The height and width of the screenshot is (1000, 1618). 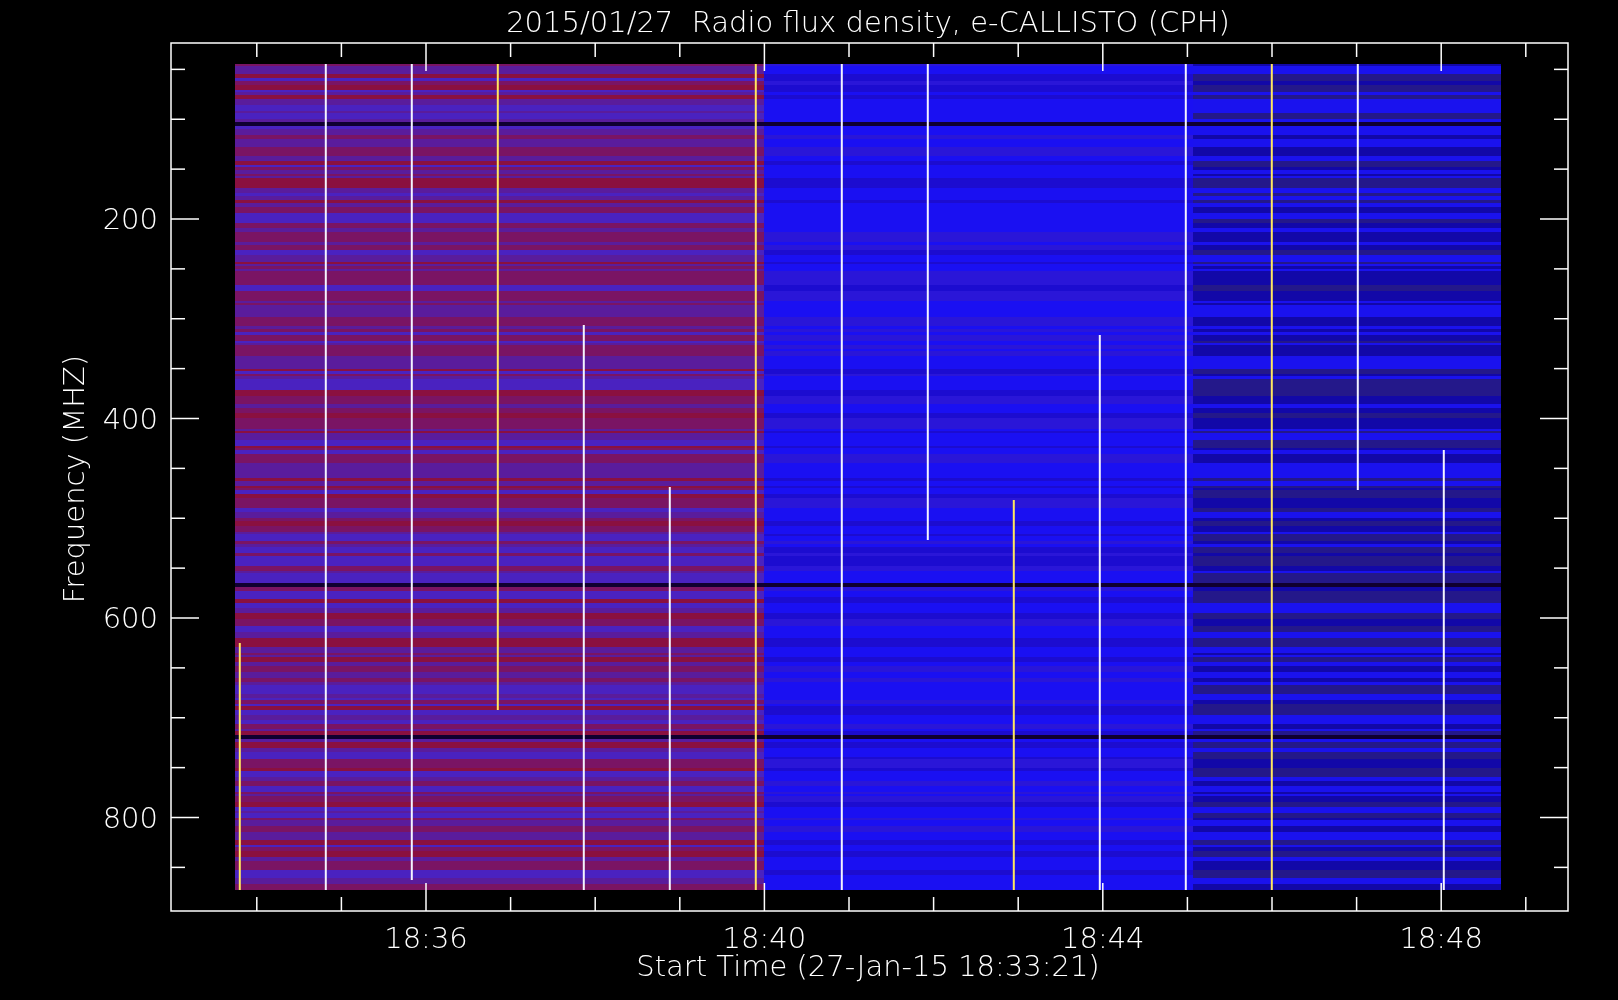 What do you see at coordinates (74, 479) in the screenshot?
I see `y-axis-label: Frequency (MHZ)` at bounding box center [74, 479].